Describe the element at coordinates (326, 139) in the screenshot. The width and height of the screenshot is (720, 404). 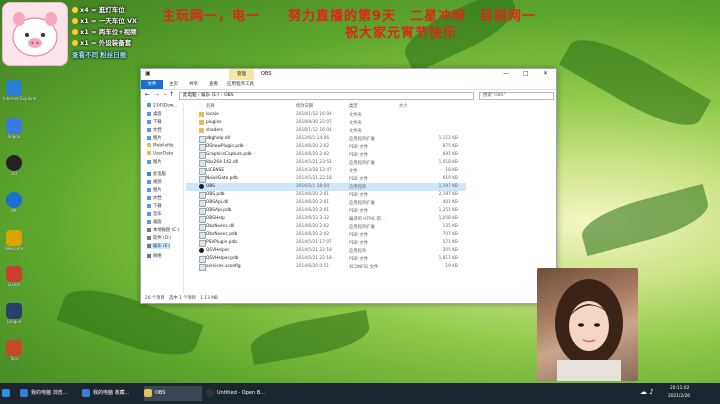
I see `file-row: dbghelp.dll 2012/6/1 14:06 应用程序扩展 1,112 KB` at that location.